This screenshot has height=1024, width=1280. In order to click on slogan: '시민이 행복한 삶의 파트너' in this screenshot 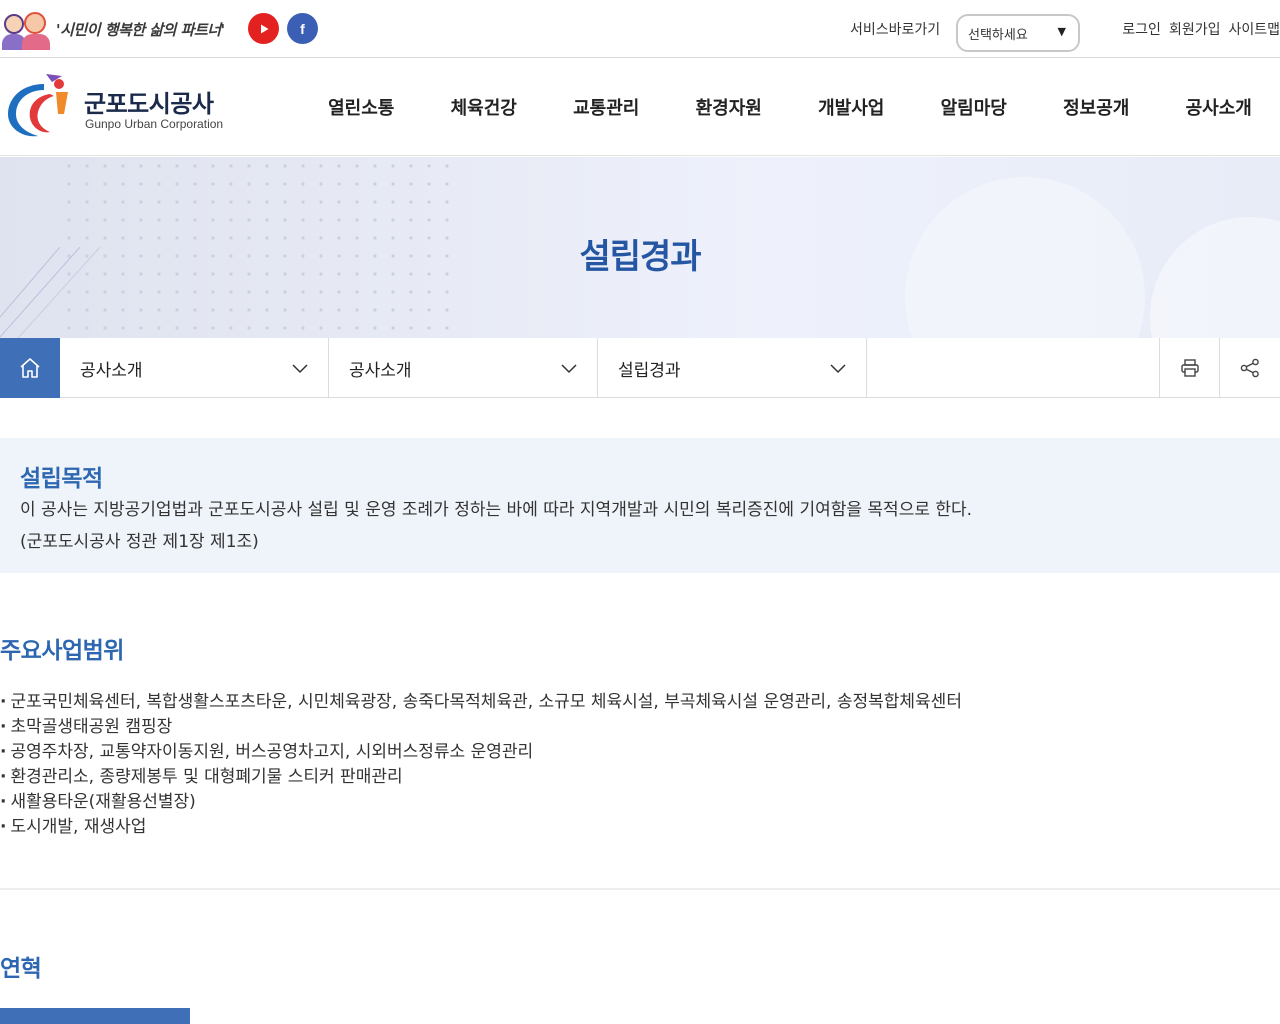, I will do `click(112, 29)`.